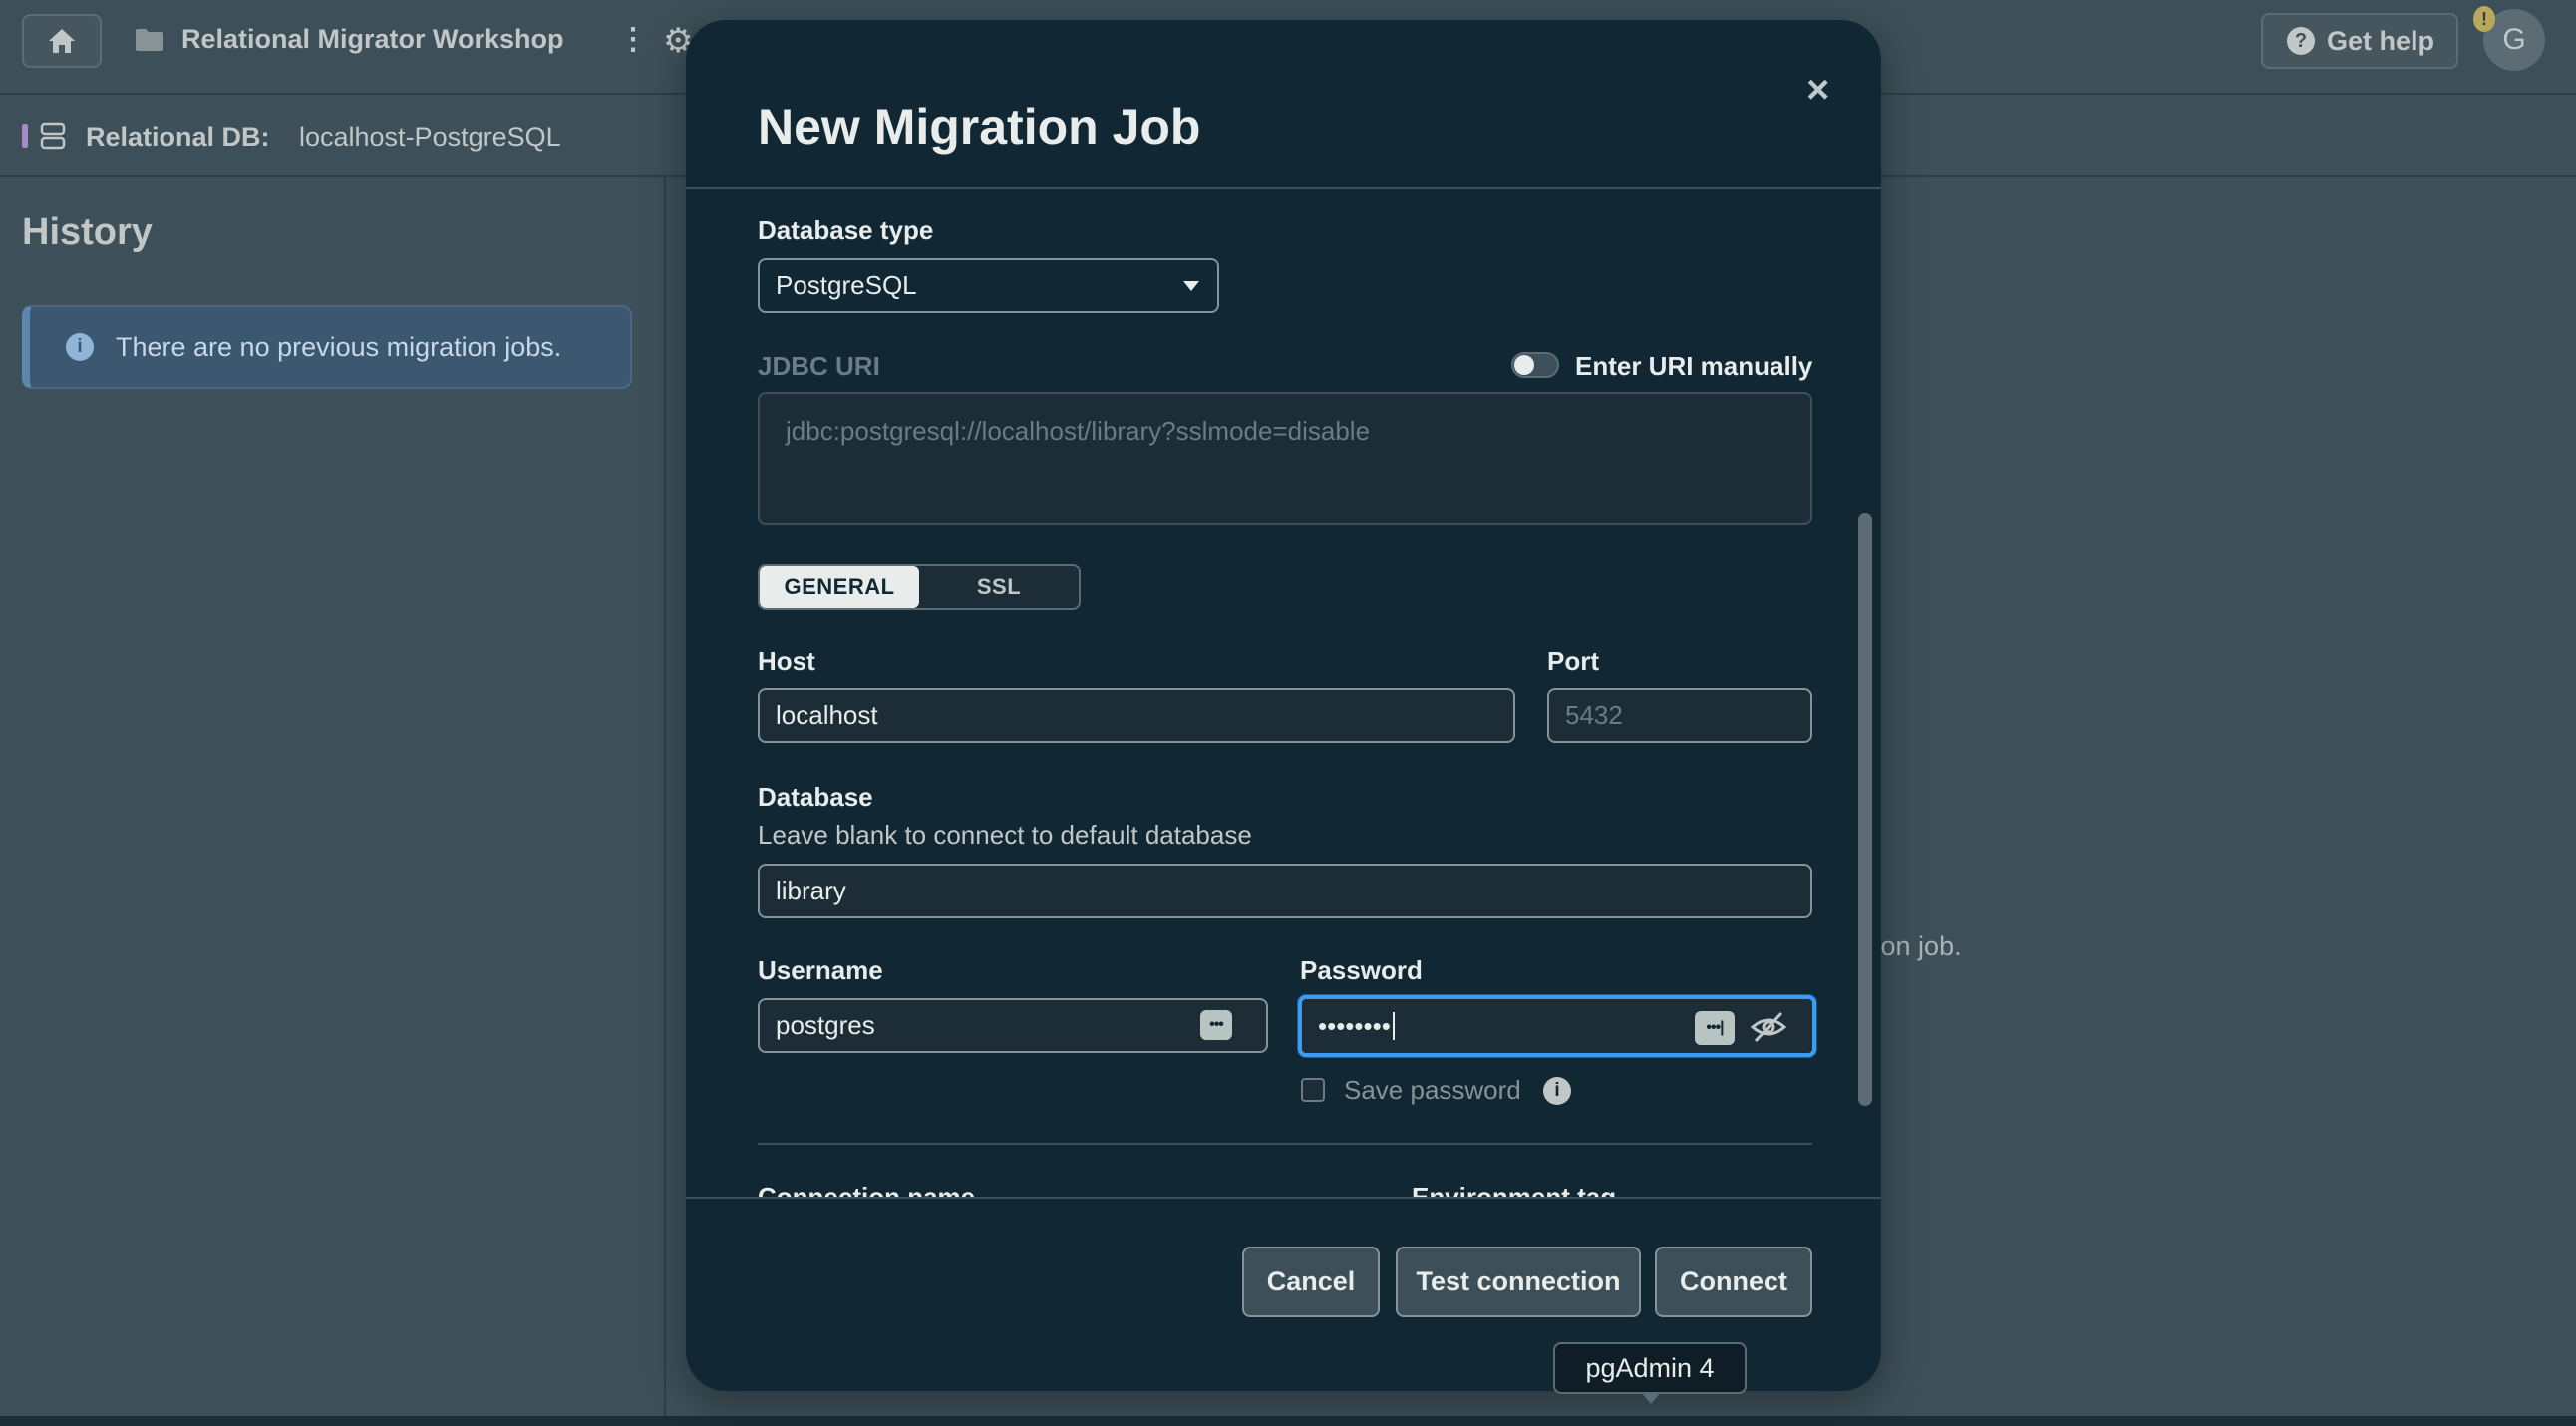 This screenshot has height=1426, width=2576. Describe the element at coordinates (2301, 41) in the screenshot. I see `question-icon: ?` at that location.